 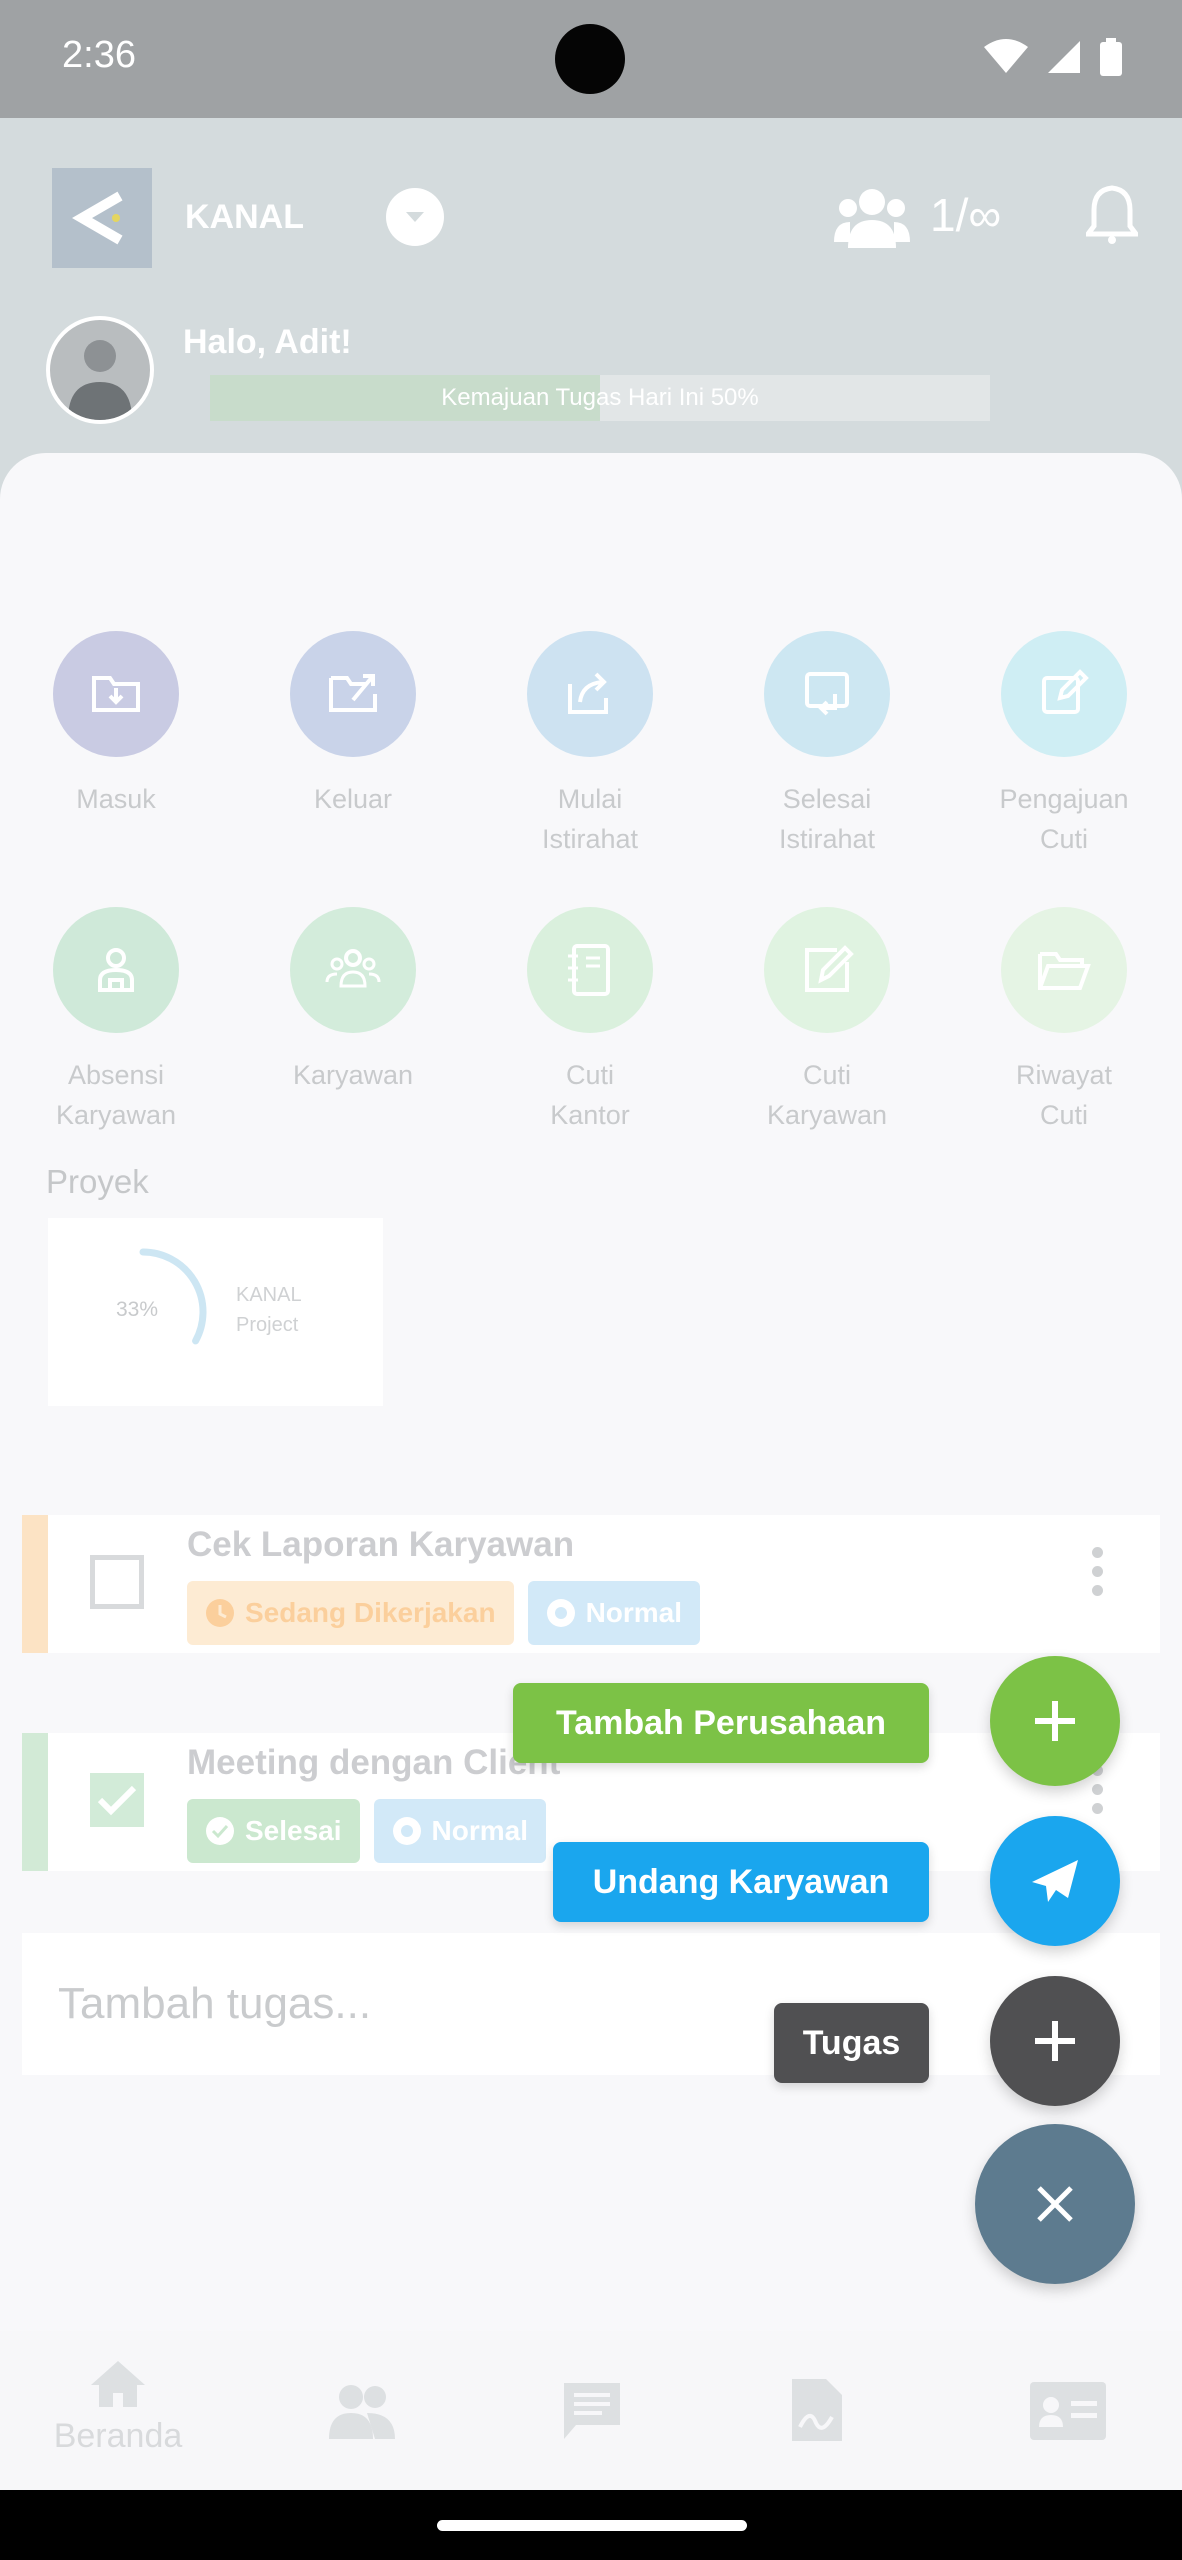 What do you see at coordinates (827, 694) in the screenshot?
I see `return-icon` at bounding box center [827, 694].